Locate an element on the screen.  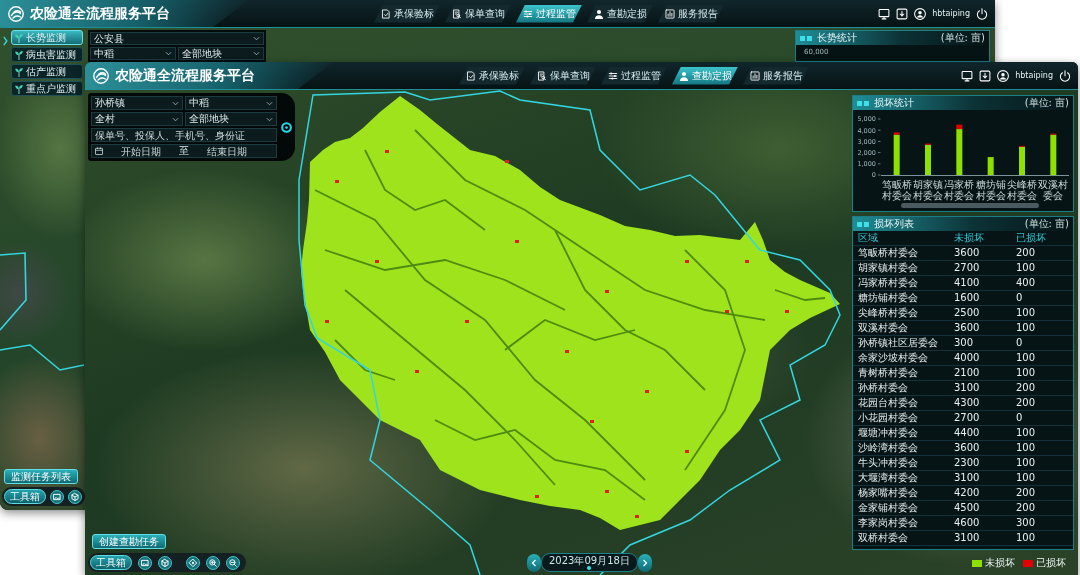
date-range-picker: 开始日期 至 结束日期 is located at coordinates (184, 151).